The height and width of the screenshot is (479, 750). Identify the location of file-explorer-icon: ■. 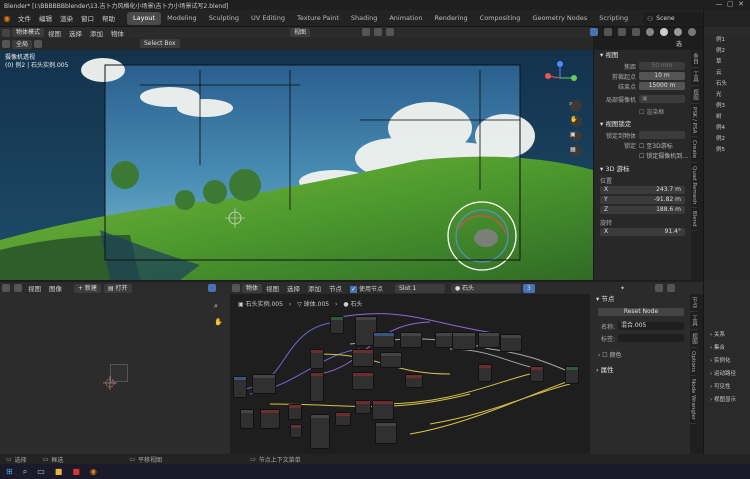
(59, 471).